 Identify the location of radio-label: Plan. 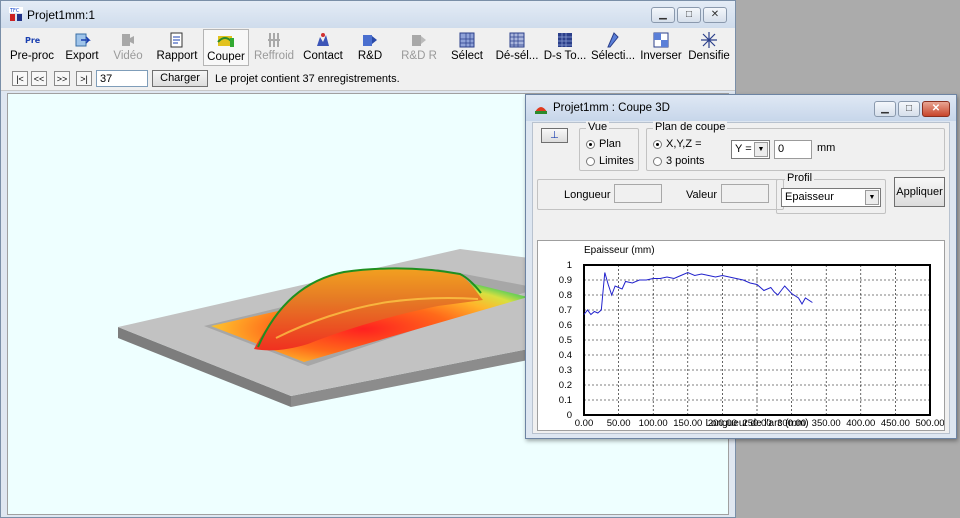
(610, 144).